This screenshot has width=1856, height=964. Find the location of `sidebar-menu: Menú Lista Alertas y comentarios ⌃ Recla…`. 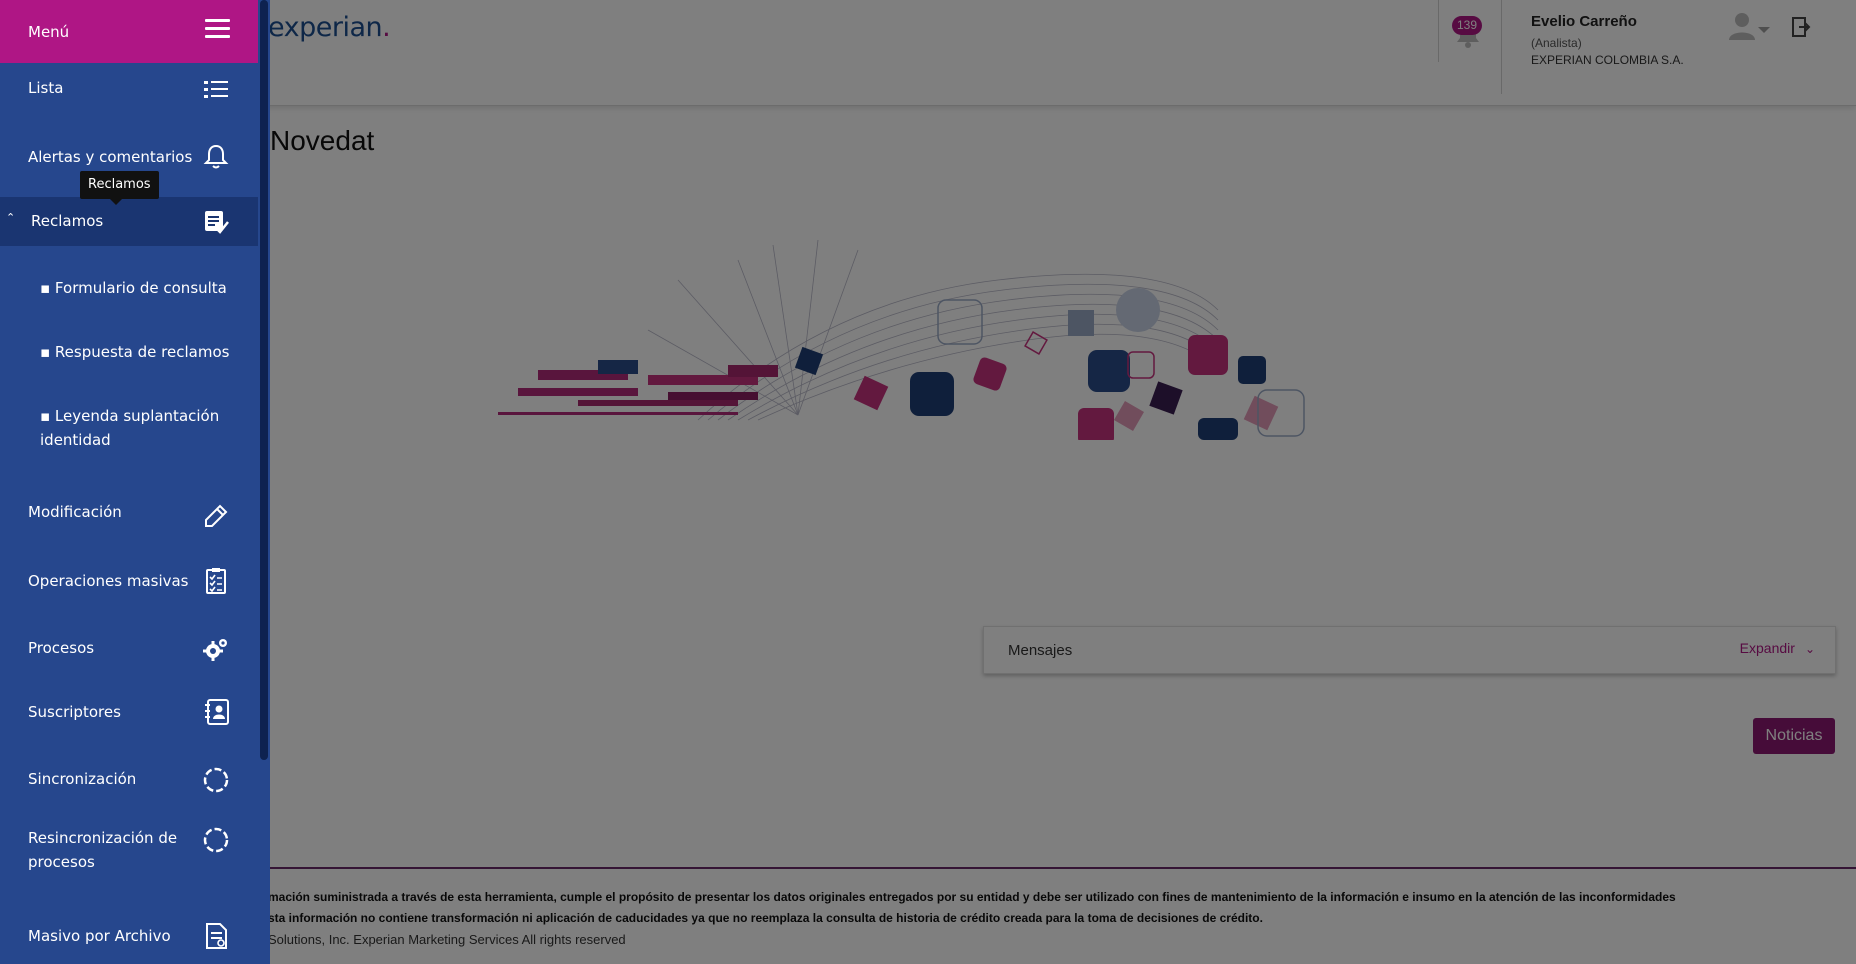

sidebar-menu: Menú Lista Alertas y comentarios ⌃ Recla… is located at coordinates (135, 482).